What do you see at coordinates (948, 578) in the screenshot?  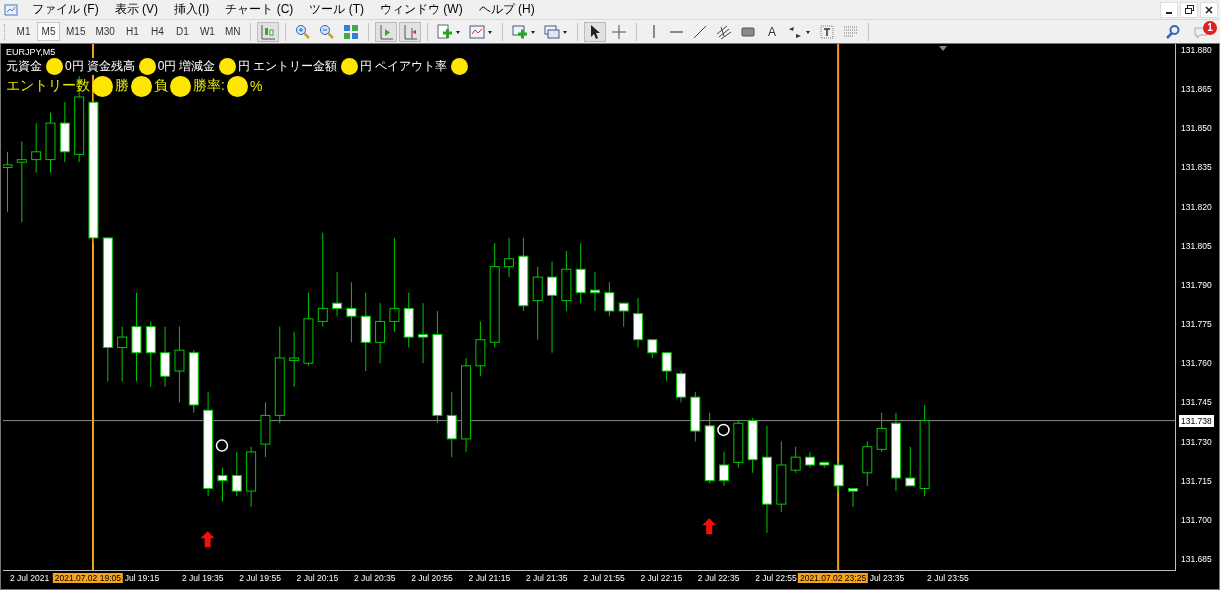 I see `time-label: 2 Jul 23:55` at bounding box center [948, 578].